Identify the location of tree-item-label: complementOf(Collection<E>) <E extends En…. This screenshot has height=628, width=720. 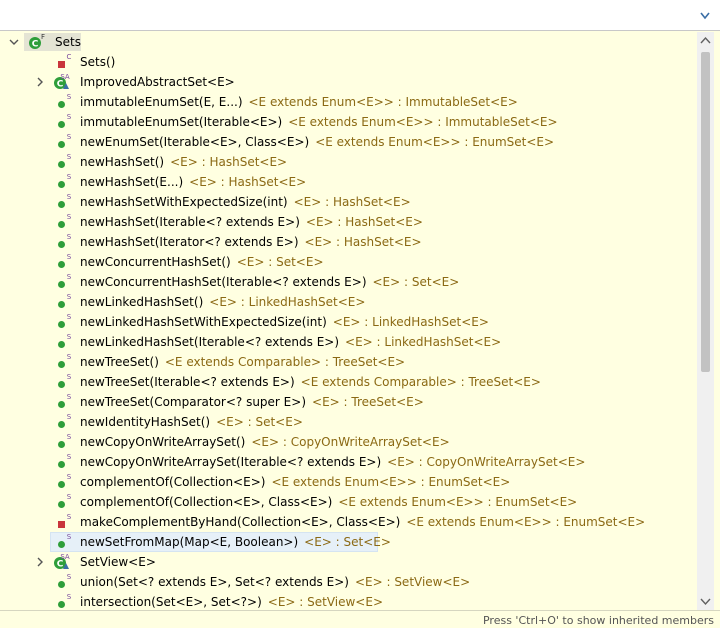
(295, 482).